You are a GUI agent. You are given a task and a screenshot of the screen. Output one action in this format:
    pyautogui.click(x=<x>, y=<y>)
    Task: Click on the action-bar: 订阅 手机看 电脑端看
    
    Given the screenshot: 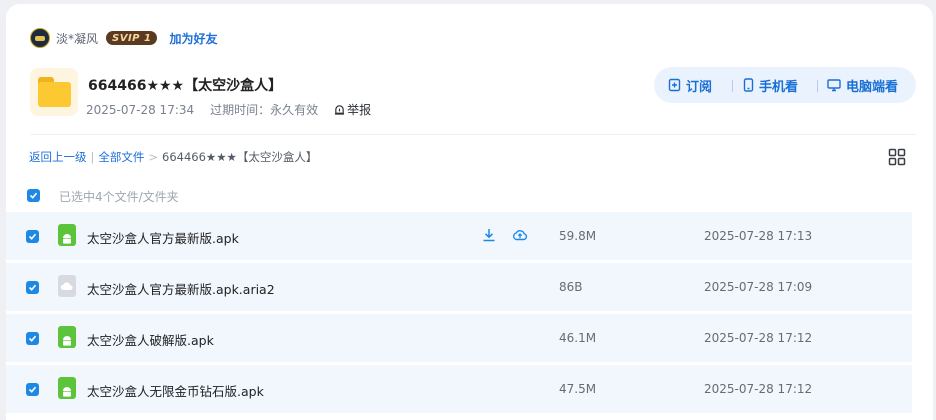 What is the action you would take?
    pyautogui.click(x=785, y=85)
    